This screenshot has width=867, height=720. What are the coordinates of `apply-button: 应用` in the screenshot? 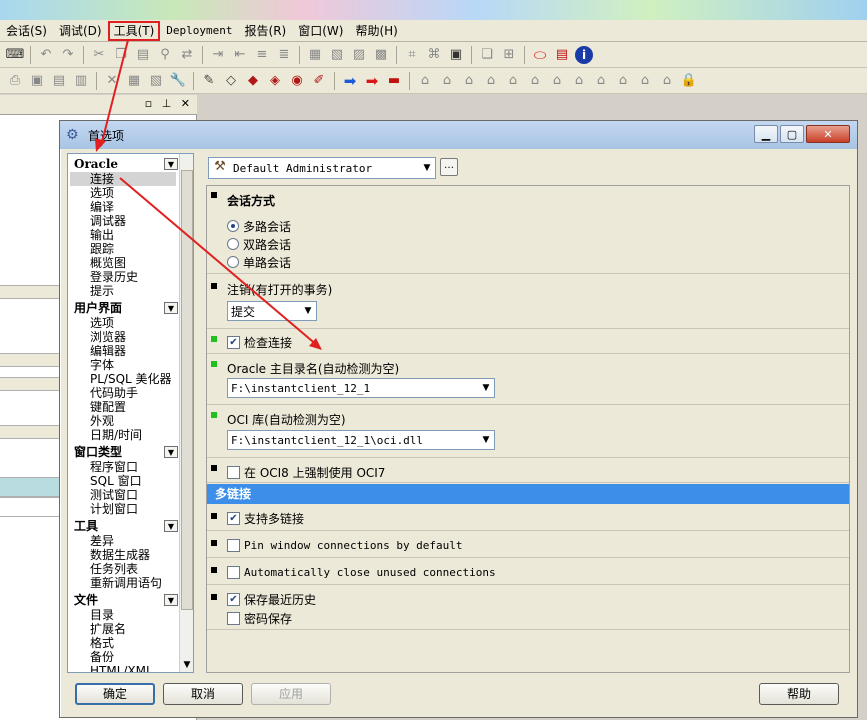 It's located at (291, 694).